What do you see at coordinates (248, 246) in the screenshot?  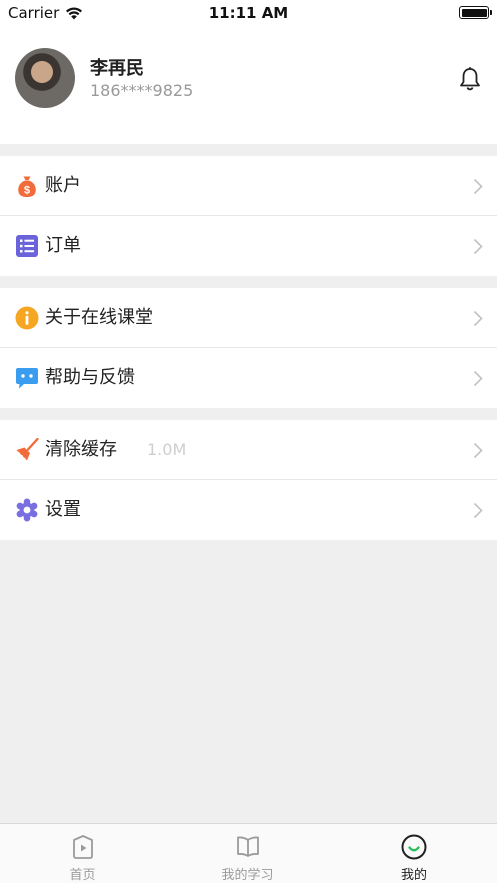 I see `menu-item-orders: 订单` at bounding box center [248, 246].